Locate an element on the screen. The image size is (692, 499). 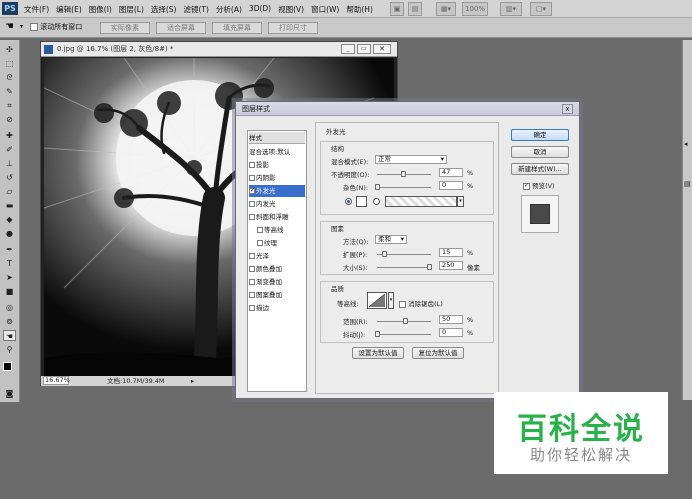
cancel-button: 取消 is located at coordinates (540, 152).